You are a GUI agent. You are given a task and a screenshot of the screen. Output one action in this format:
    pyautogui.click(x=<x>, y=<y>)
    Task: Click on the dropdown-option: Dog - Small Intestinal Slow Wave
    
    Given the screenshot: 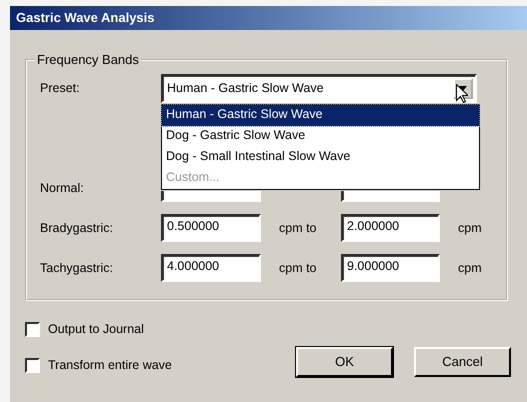 What is the action you would take?
    pyautogui.click(x=320, y=157)
    